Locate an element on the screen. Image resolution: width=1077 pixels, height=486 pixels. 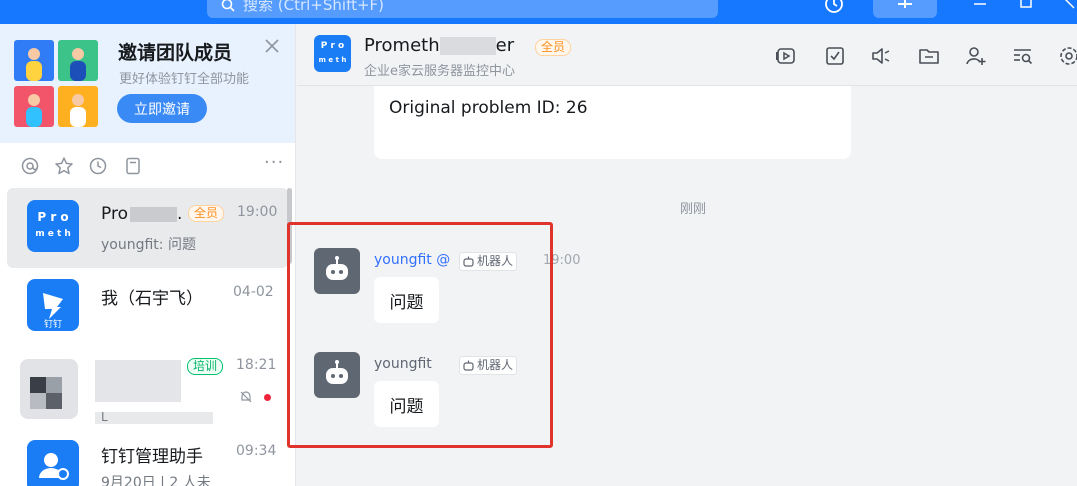
chat-title: Prometh er is located at coordinates (439, 45).